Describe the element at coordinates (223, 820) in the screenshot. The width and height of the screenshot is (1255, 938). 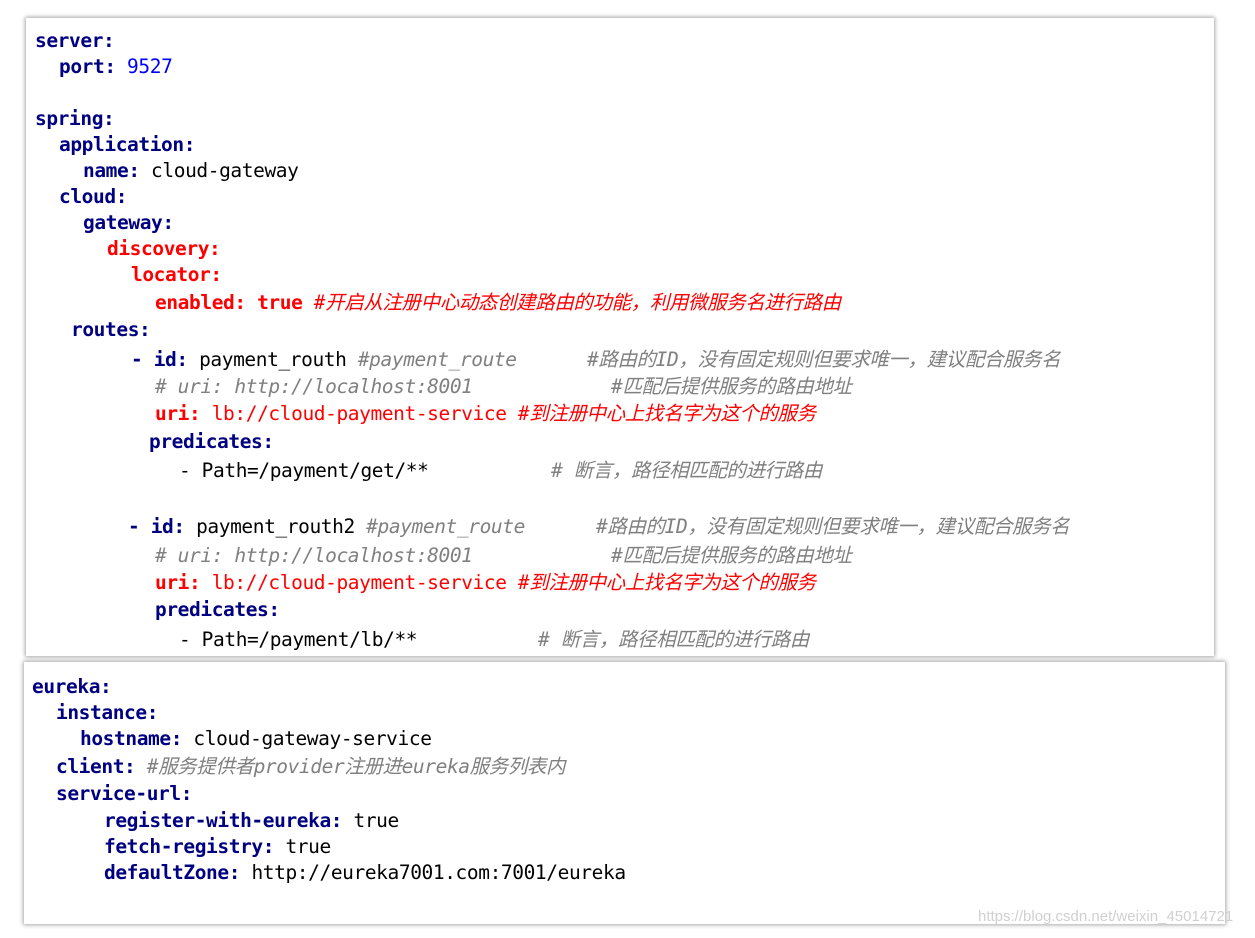
I see `yaml-key: register-with-eureka:` at that location.